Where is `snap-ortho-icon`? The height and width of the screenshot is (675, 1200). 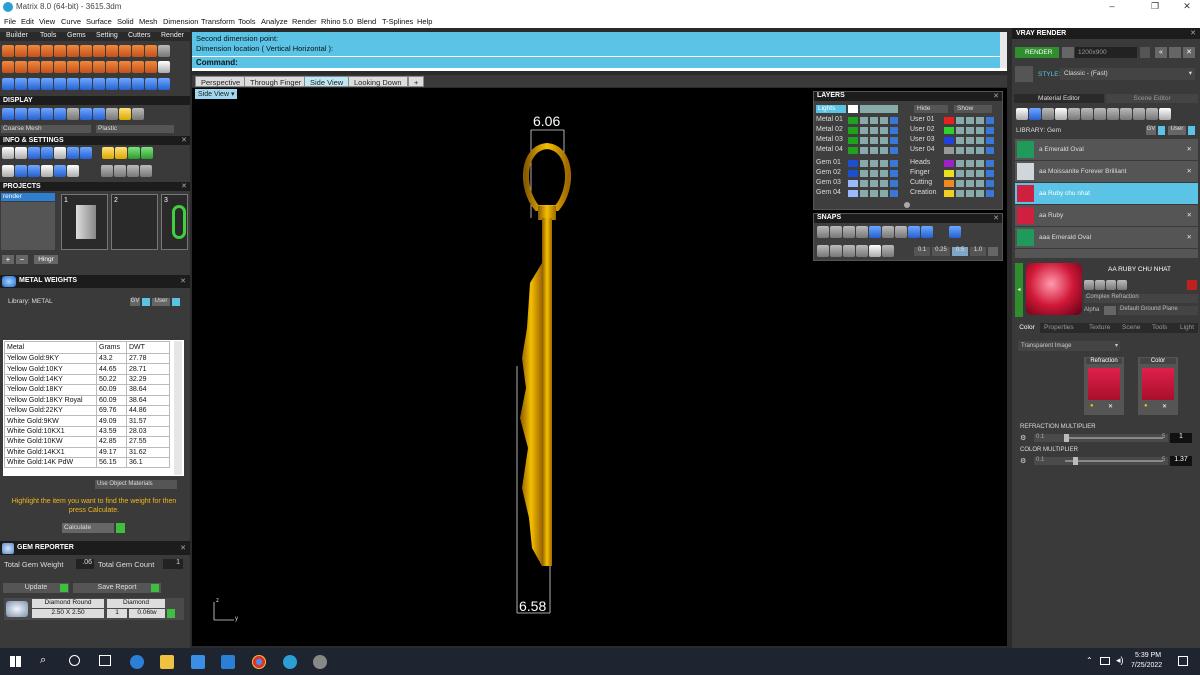
snap-ortho-icon is located at coordinates (823, 251).